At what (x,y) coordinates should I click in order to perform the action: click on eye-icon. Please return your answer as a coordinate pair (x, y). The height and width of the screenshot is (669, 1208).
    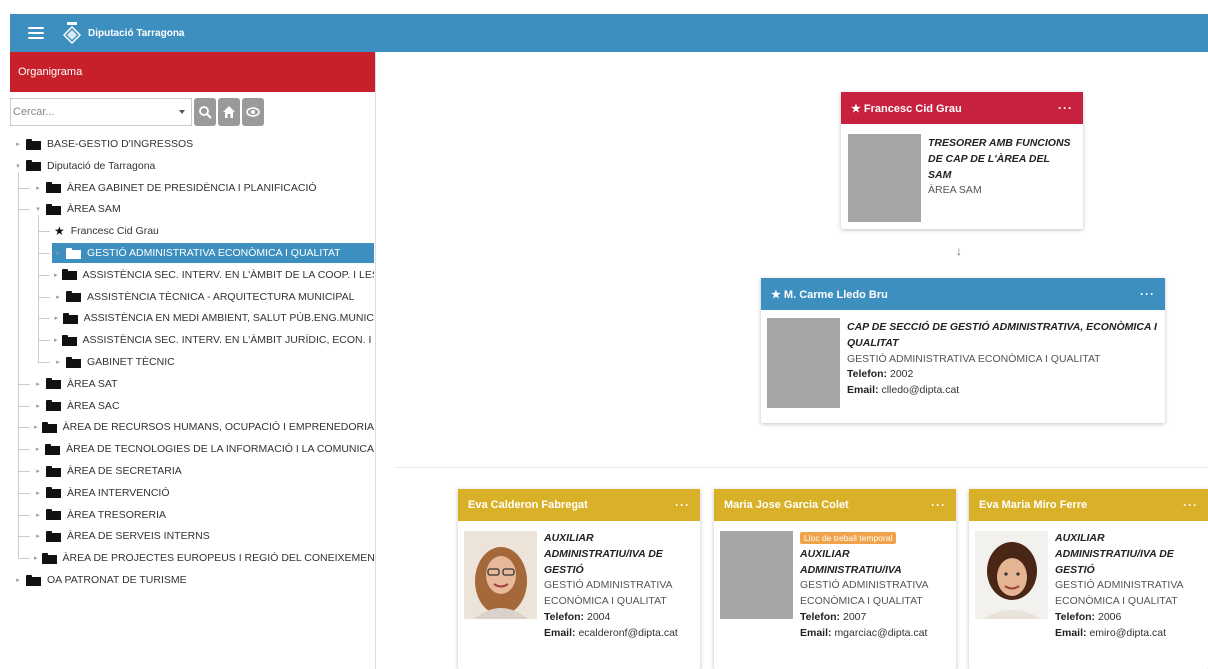
    Looking at the image, I should click on (253, 112).